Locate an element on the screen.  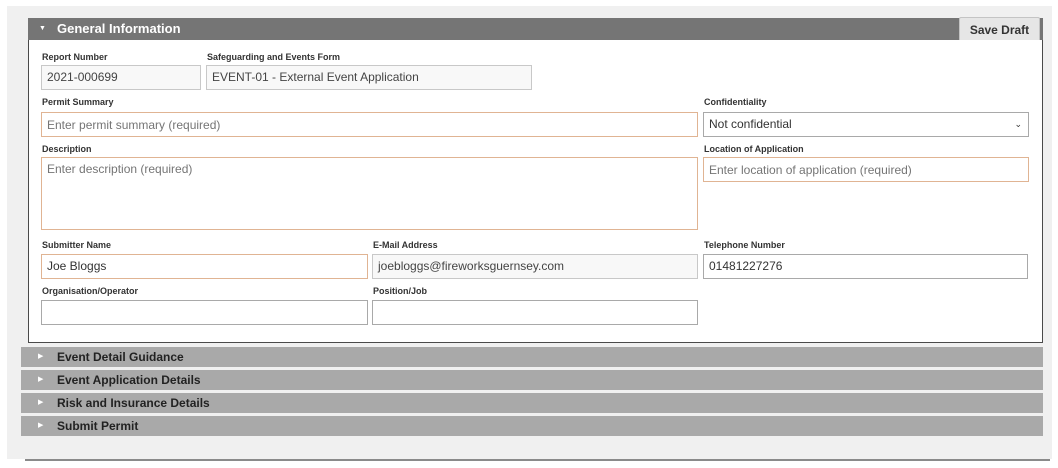
email-label: E-Mail Address is located at coordinates (405, 245).